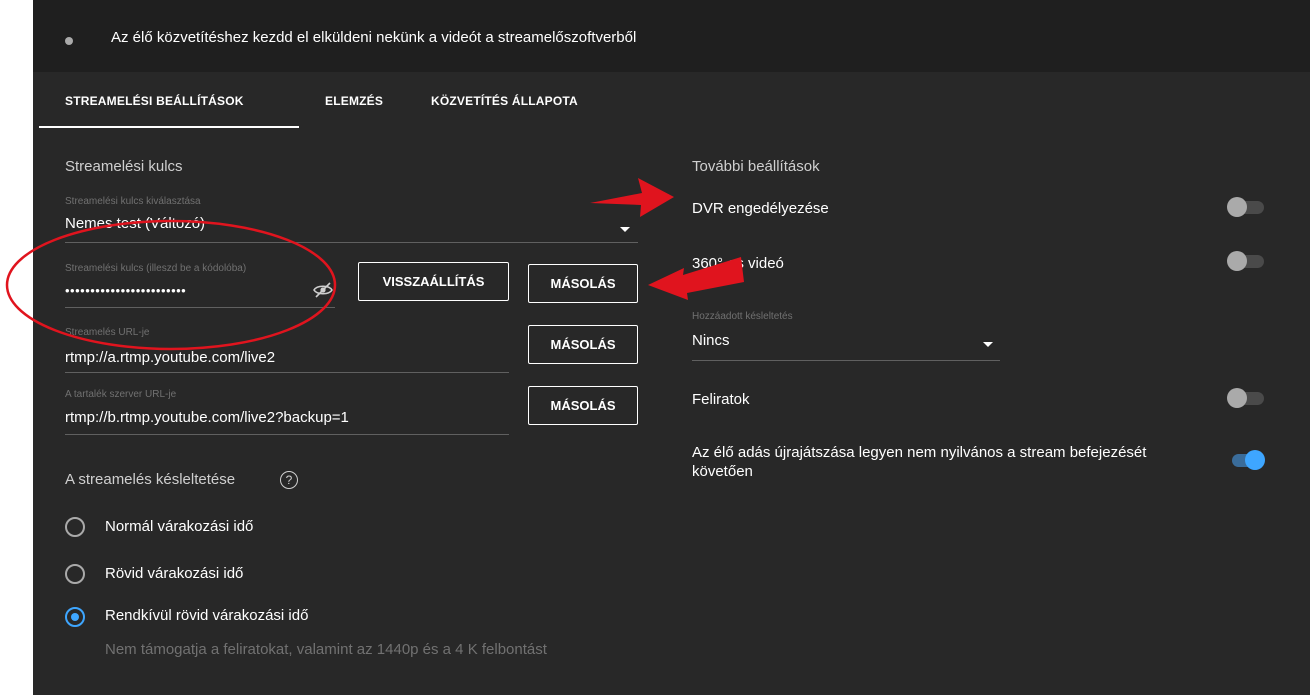  What do you see at coordinates (1255, 460) in the screenshot?
I see `unlisted-replay-toggle-knob` at bounding box center [1255, 460].